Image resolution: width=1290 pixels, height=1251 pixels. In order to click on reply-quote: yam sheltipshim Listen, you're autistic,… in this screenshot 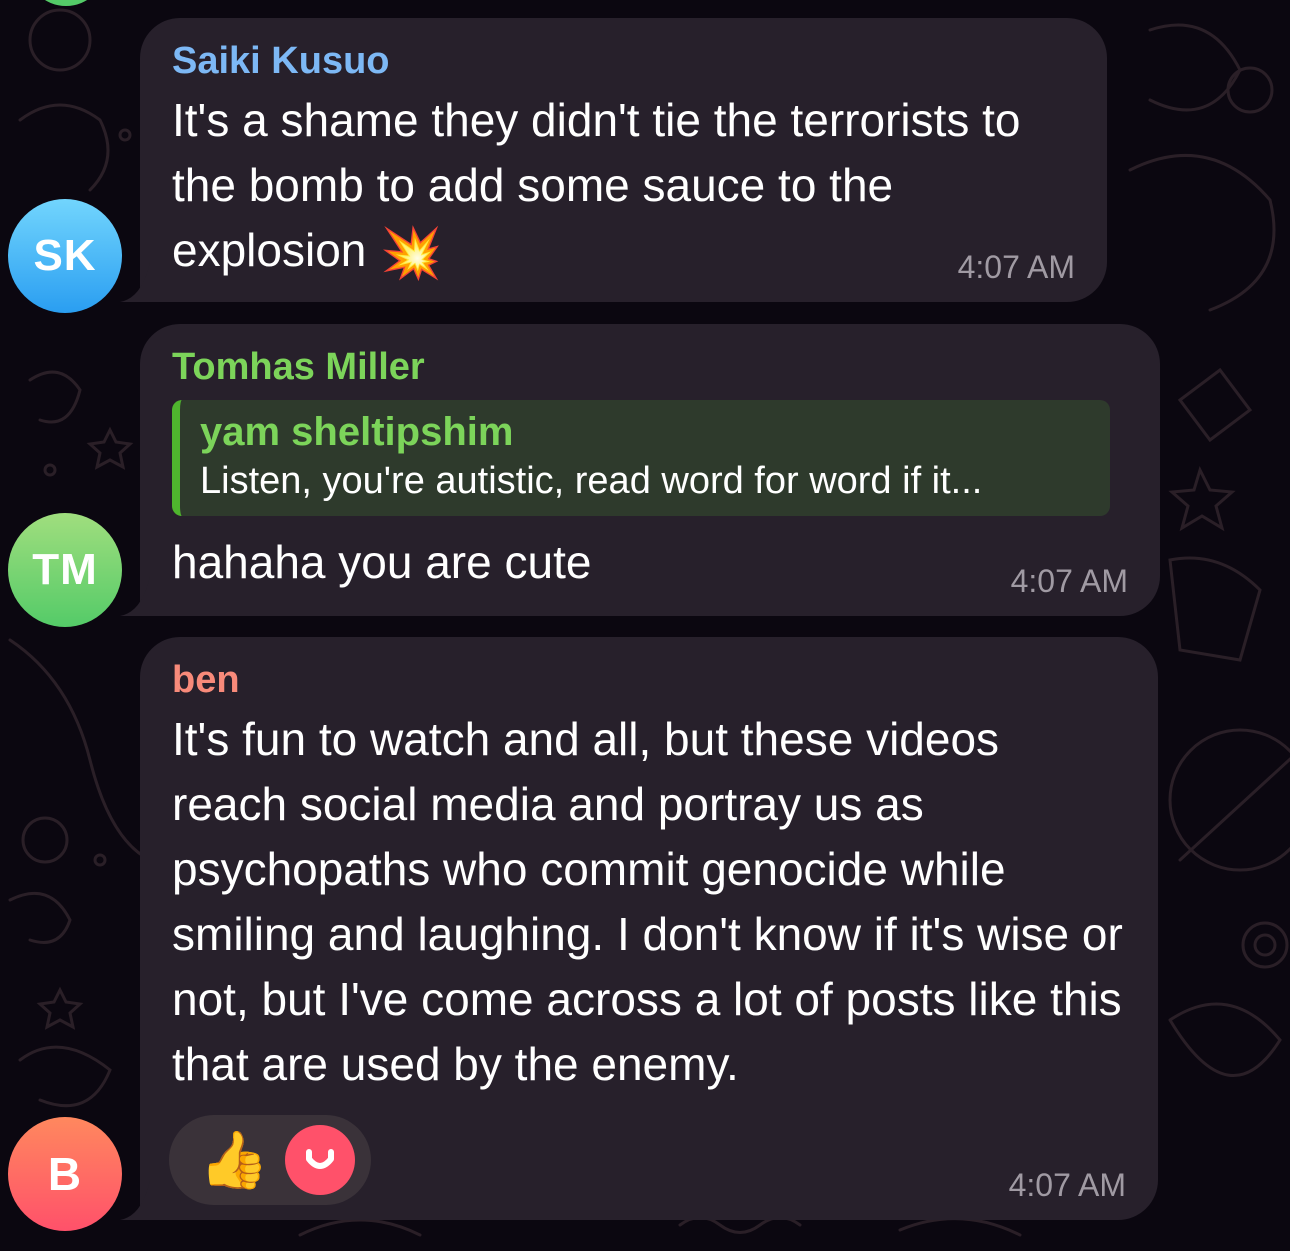, I will do `click(641, 458)`.